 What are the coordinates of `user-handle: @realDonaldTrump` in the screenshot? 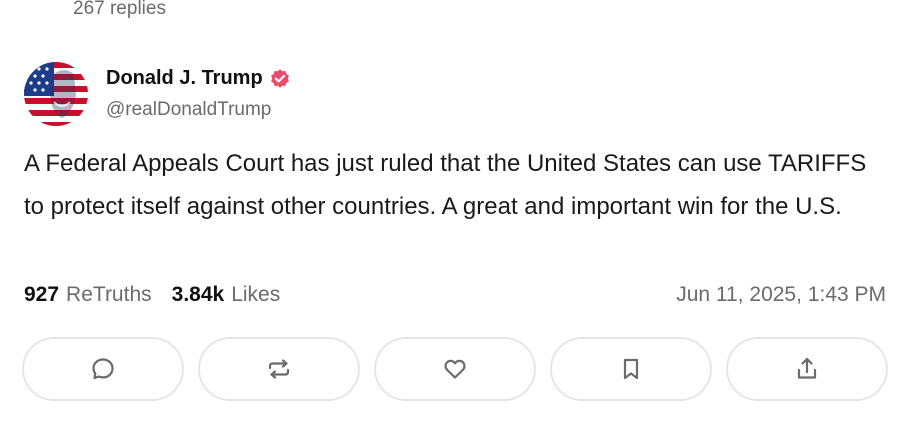 It's located at (198, 110).